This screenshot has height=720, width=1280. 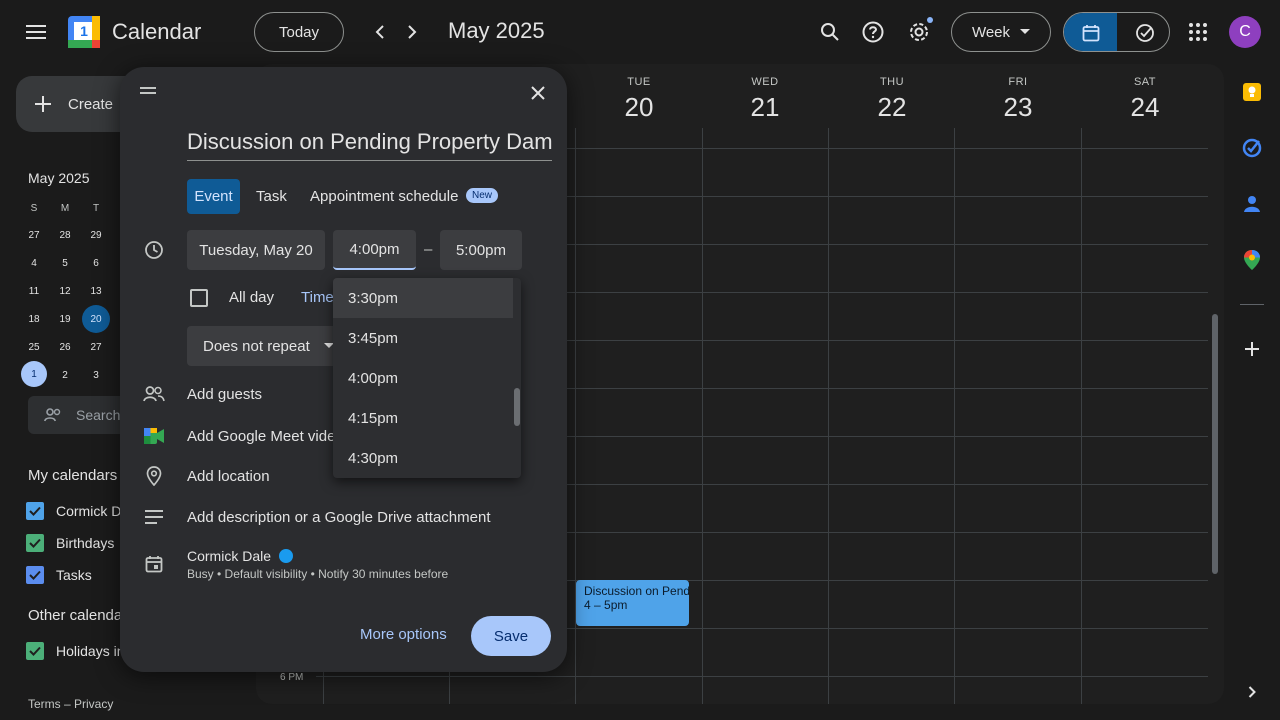 I want to click on more-options-button: More options, so click(x=403, y=634).